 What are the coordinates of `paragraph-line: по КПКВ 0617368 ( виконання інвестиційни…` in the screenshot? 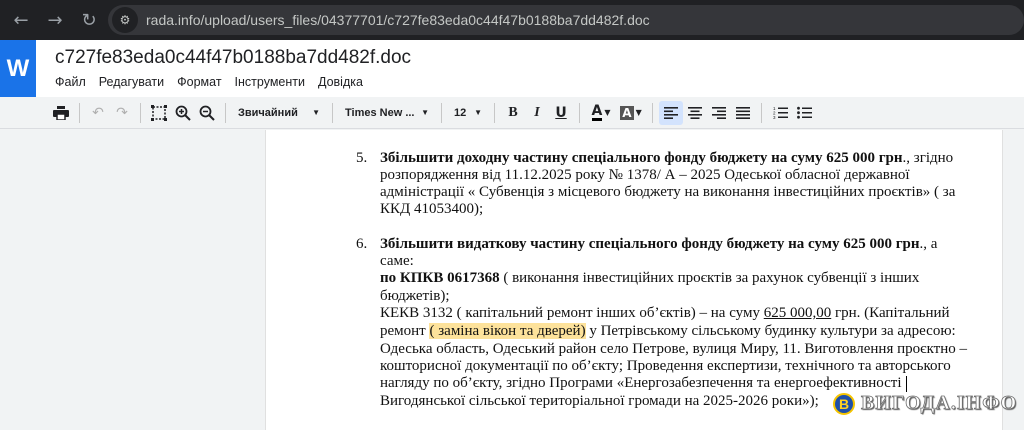 It's located at (649, 278).